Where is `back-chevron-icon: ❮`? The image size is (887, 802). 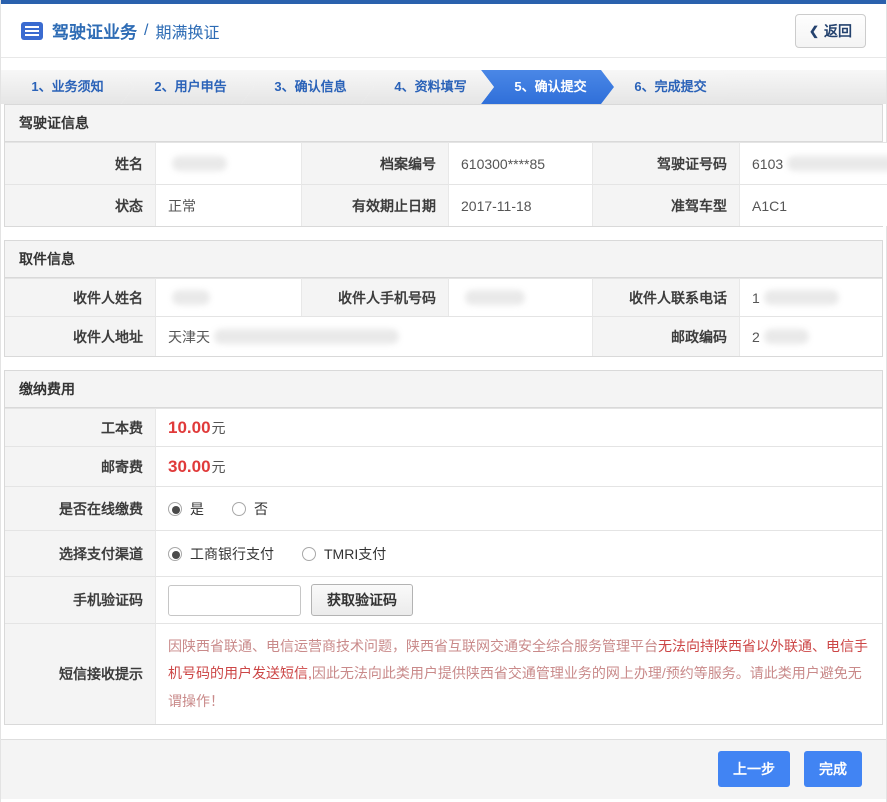
back-chevron-icon: ❮ is located at coordinates (813, 30).